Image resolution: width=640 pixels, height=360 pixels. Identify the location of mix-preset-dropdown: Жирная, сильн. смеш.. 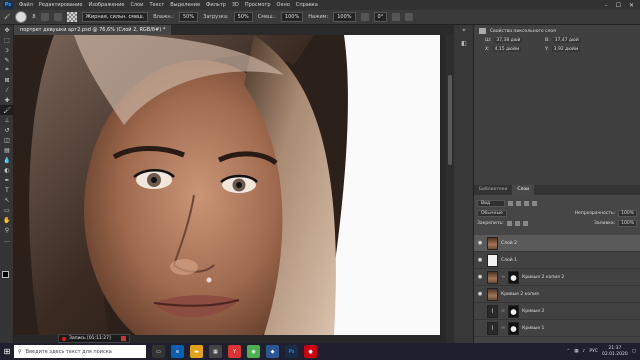
(115, 17).